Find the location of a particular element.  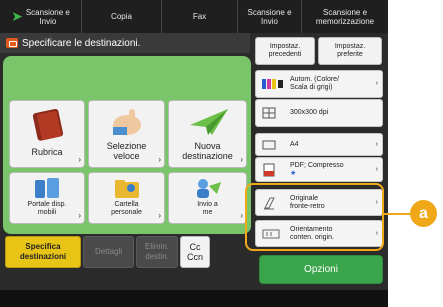

callout-label: a is located at coordinates (423, 213).